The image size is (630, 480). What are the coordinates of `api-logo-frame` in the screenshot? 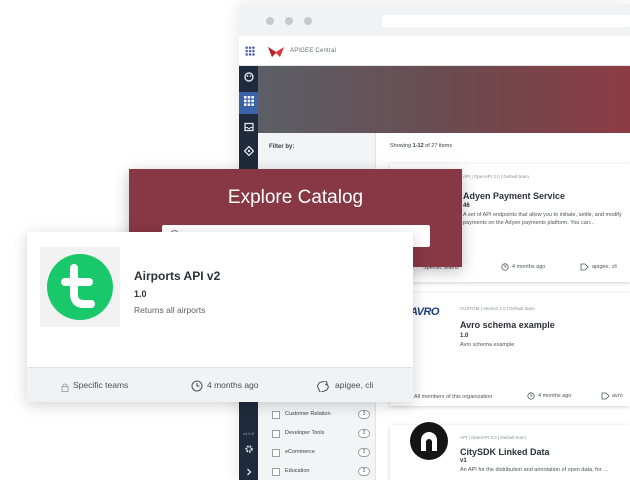 It's located at (80, 287).